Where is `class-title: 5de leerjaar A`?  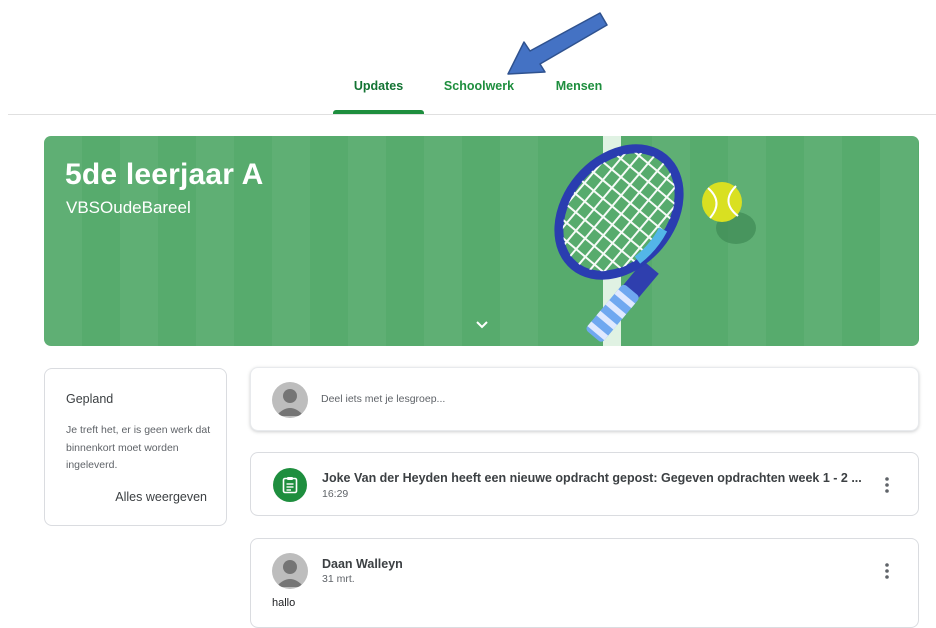 class-title: 5de leerjaar A is located at coordinates (164, 174).